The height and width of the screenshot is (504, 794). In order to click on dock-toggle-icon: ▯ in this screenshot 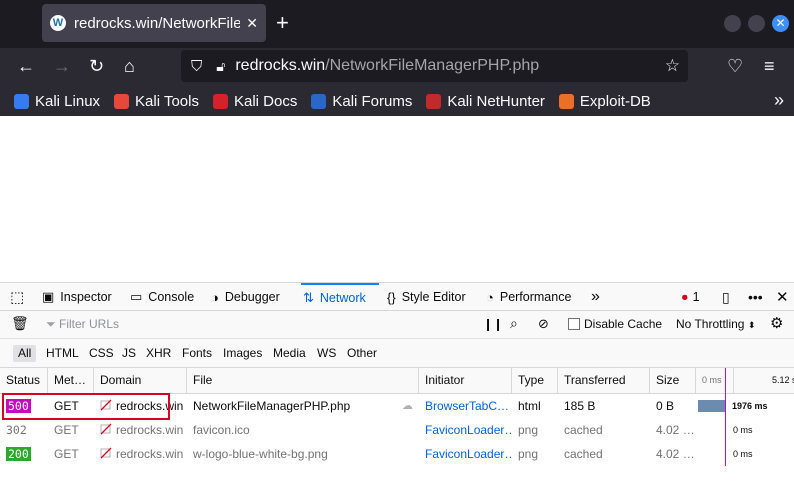, I will do `click(726, 297)`.